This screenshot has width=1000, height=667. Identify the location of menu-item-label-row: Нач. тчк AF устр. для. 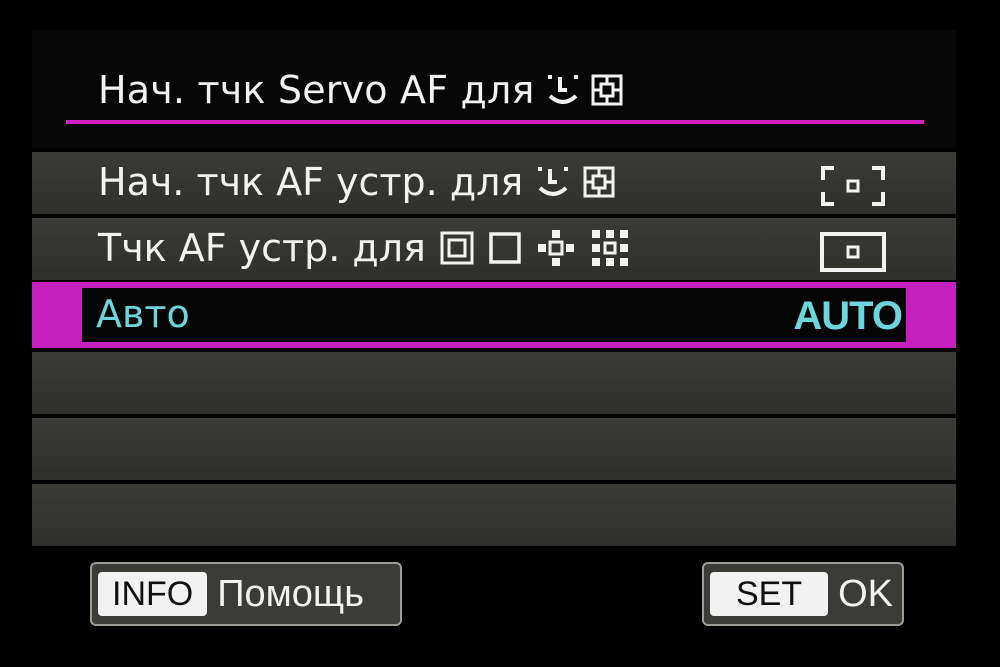
(356, 182).